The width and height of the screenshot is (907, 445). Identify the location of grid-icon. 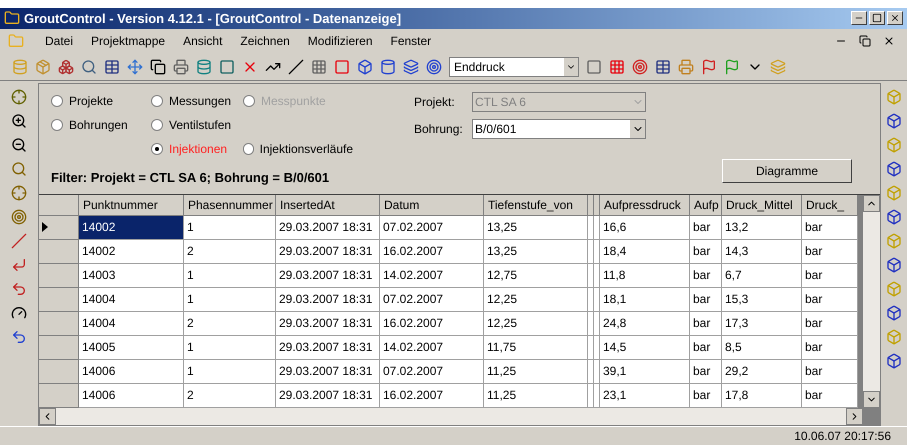
(319, 66).